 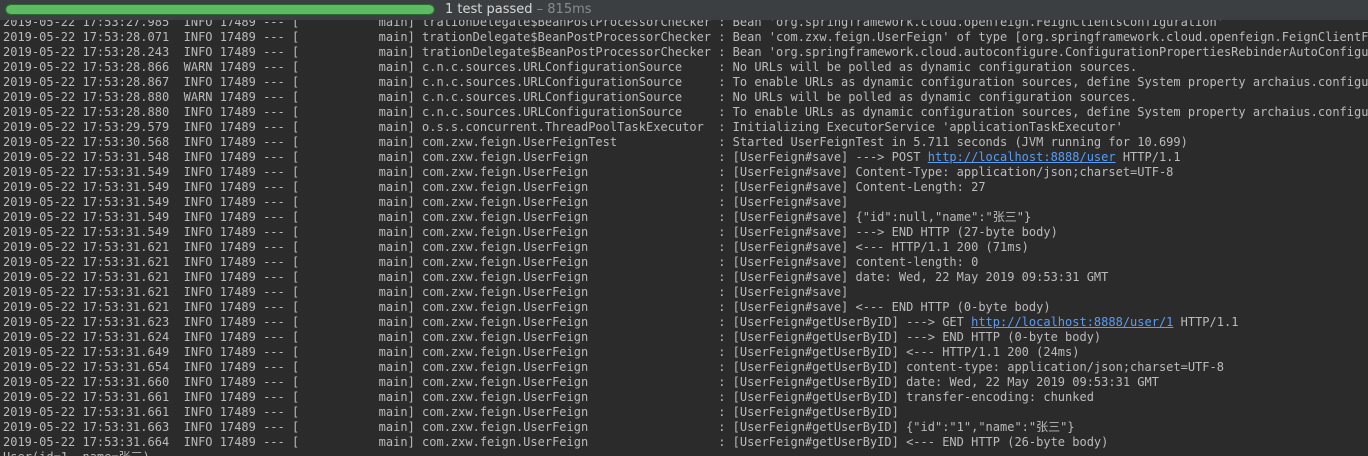 What do you see at coordinates (76, 453) in the screenshot?
I see `console-line-text: User(id=1, name=张三)` at bounding box center [76, 453].